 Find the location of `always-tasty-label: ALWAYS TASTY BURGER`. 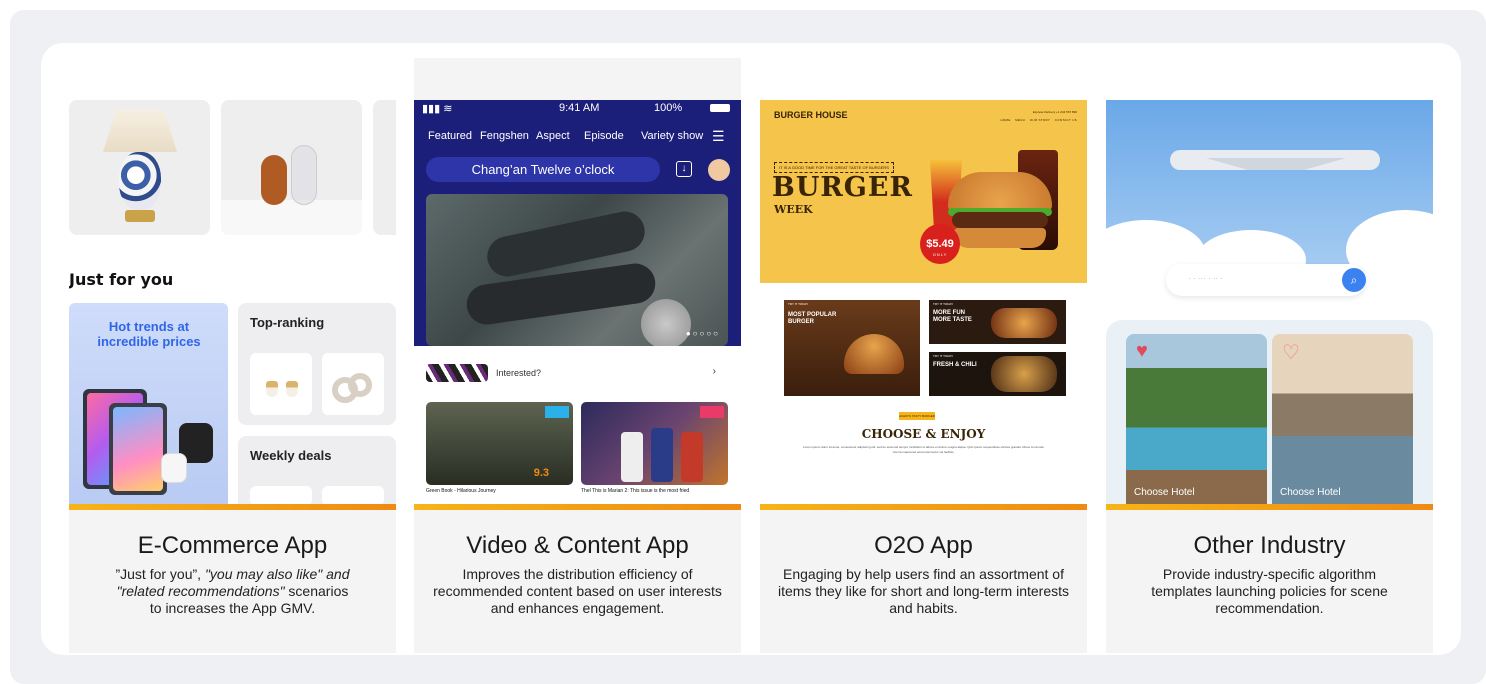

always-tasty-label: ALWAYS TASTY BURGER is located at coordinates (917, 416).